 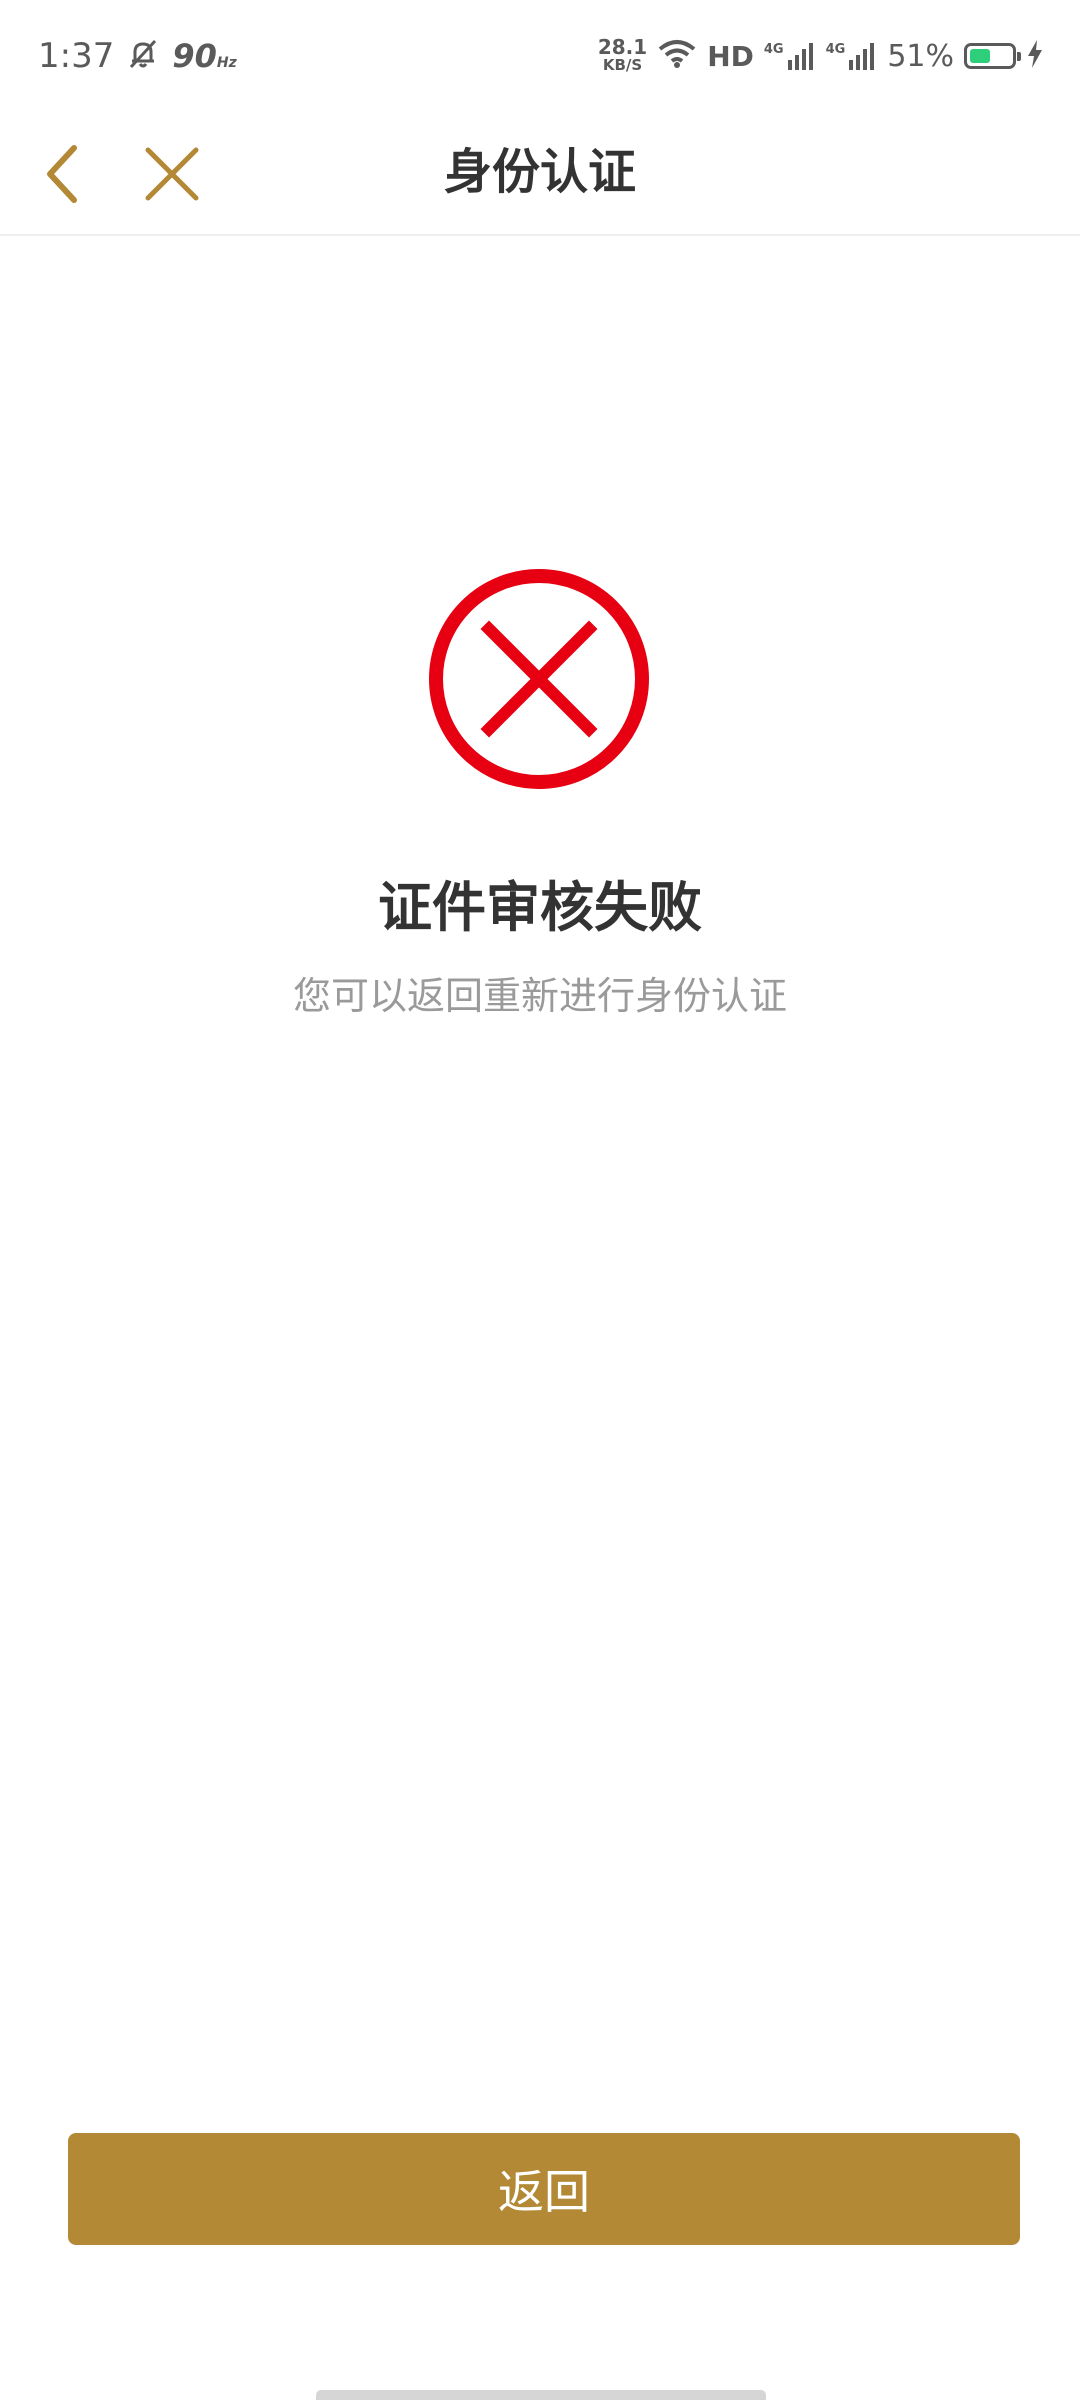 I want to click on battery-percent: 51%, so click(x=920, y=56).